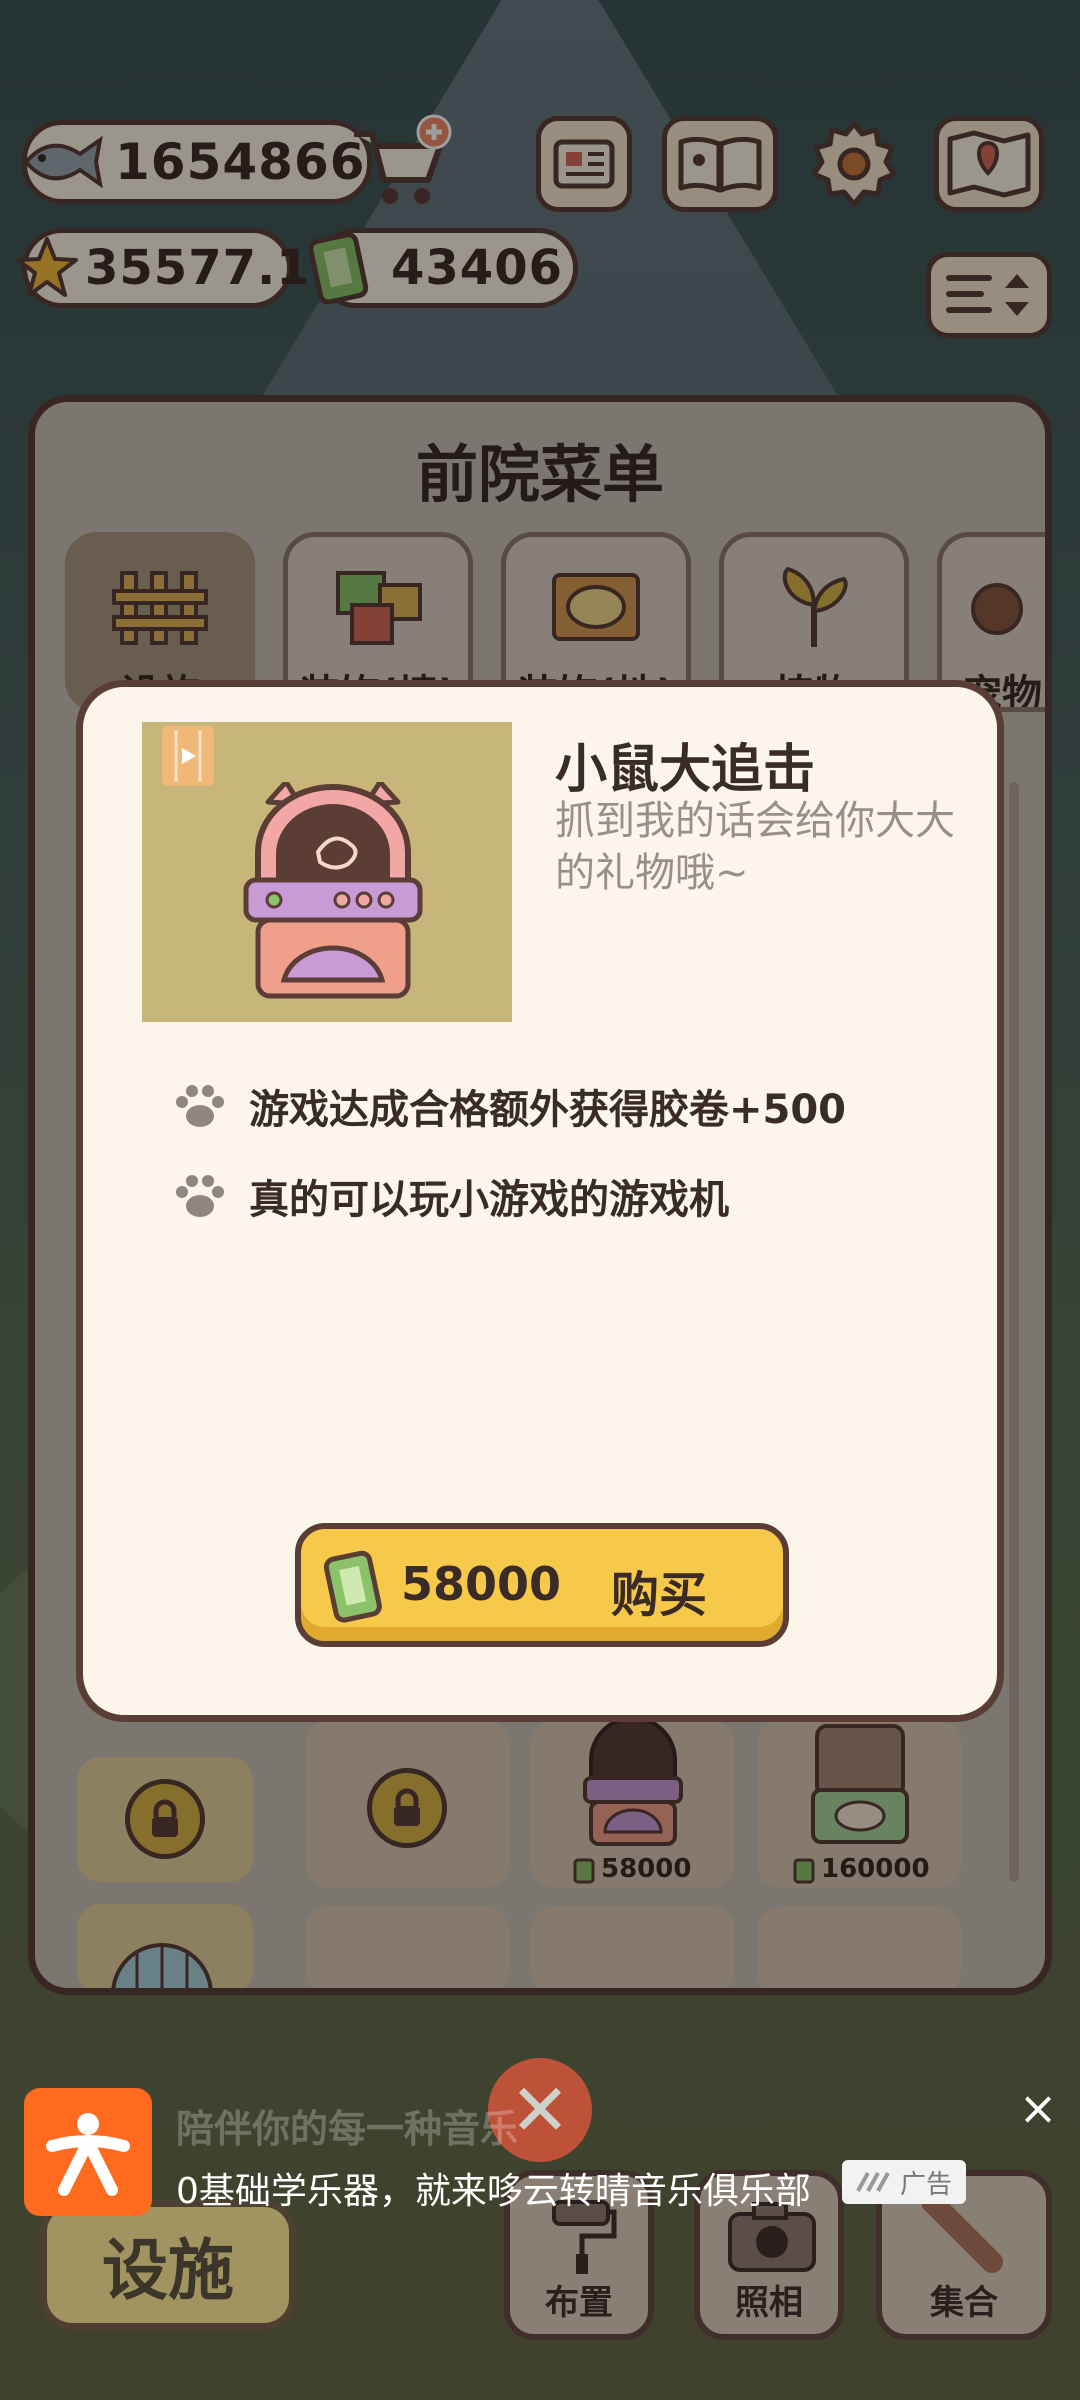 This screenshot has width=1080, height=2400. Describe the element at coordinates (188, 756) in the screenshot. I see `video-badge-icon` at that location.